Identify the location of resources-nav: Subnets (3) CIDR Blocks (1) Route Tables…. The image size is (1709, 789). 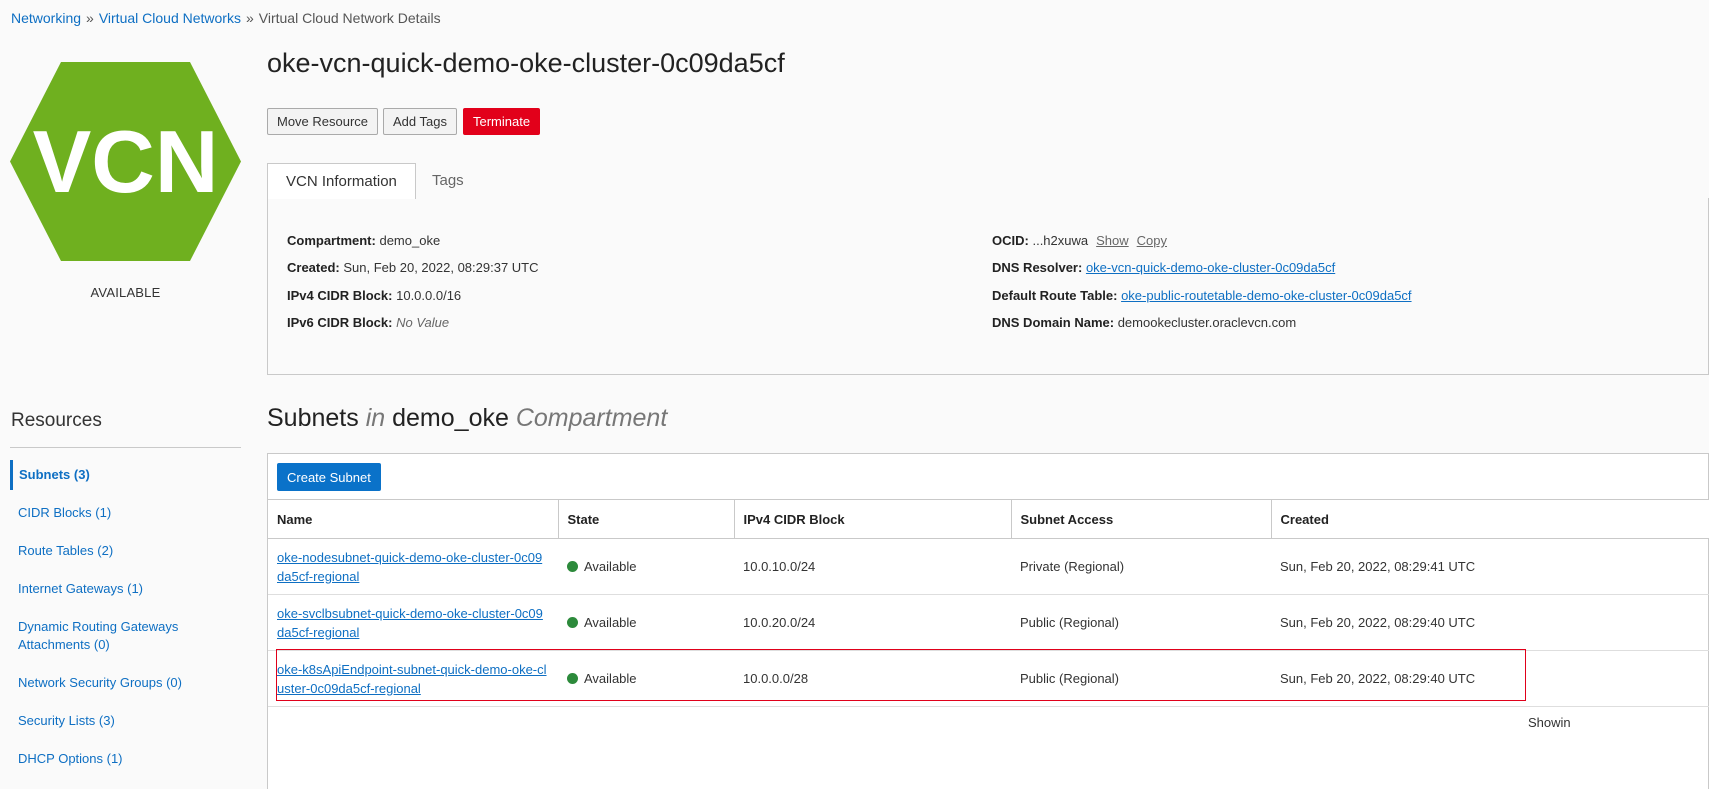
(125, 617).